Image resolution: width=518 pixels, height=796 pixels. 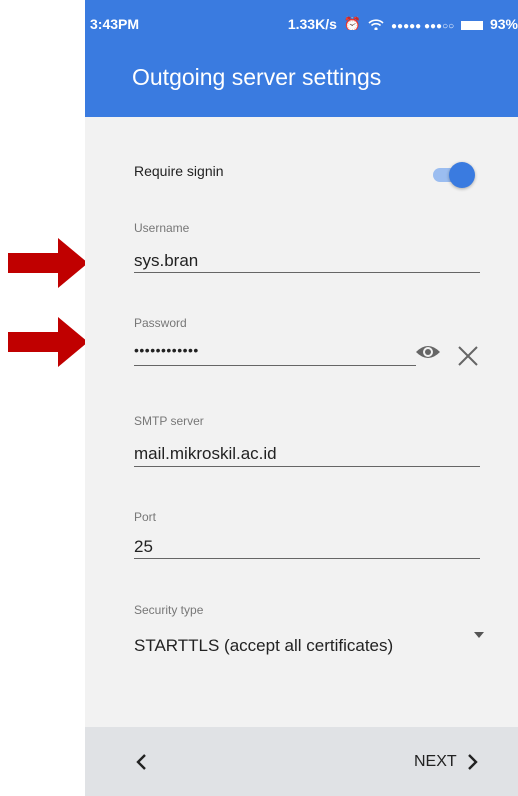 What do you see at coordinates (179, 171) in the screenshot?
I see `require-signin-label: Require signin` at bounding box center [179, 171].